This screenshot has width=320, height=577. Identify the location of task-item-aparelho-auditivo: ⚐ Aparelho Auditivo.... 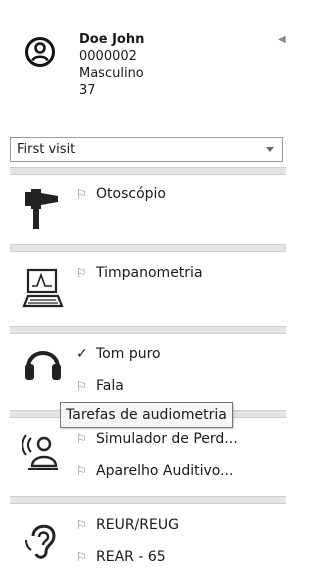
(154, 471).